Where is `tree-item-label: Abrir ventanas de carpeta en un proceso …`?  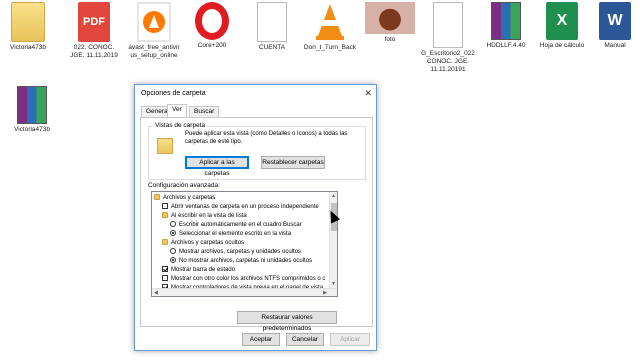
tree-item-label: Abrir ventanas de carpeta en un proceso … is located at coordinates (245, 207).